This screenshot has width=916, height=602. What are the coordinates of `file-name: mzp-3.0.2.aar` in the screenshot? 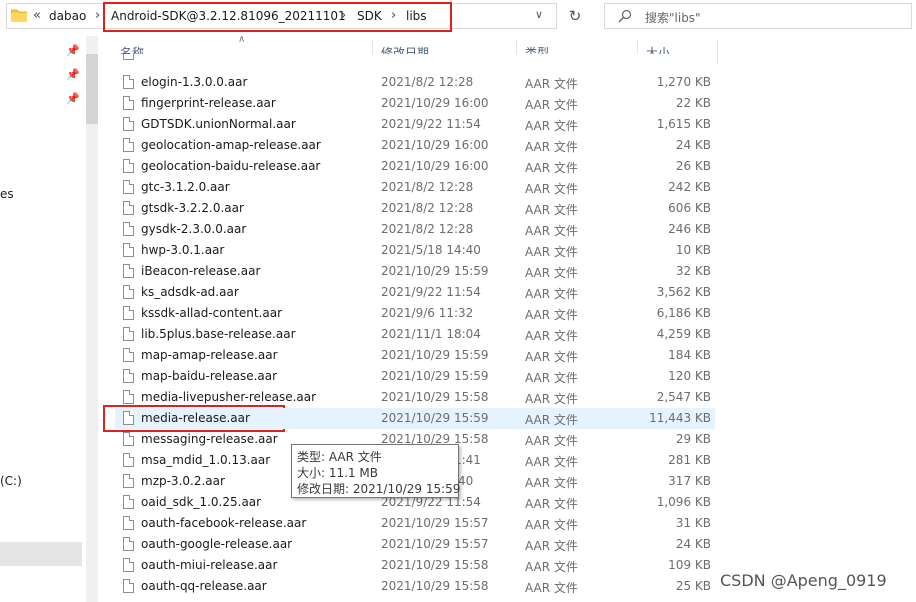 It's located at (183, 481).